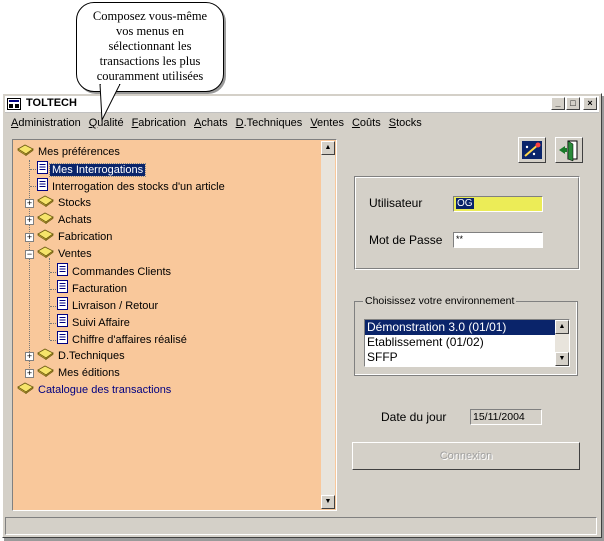  Describe the element at coordinates (562, 327) in the screenshot. I see `env-scroll-up: ▲` at that location.